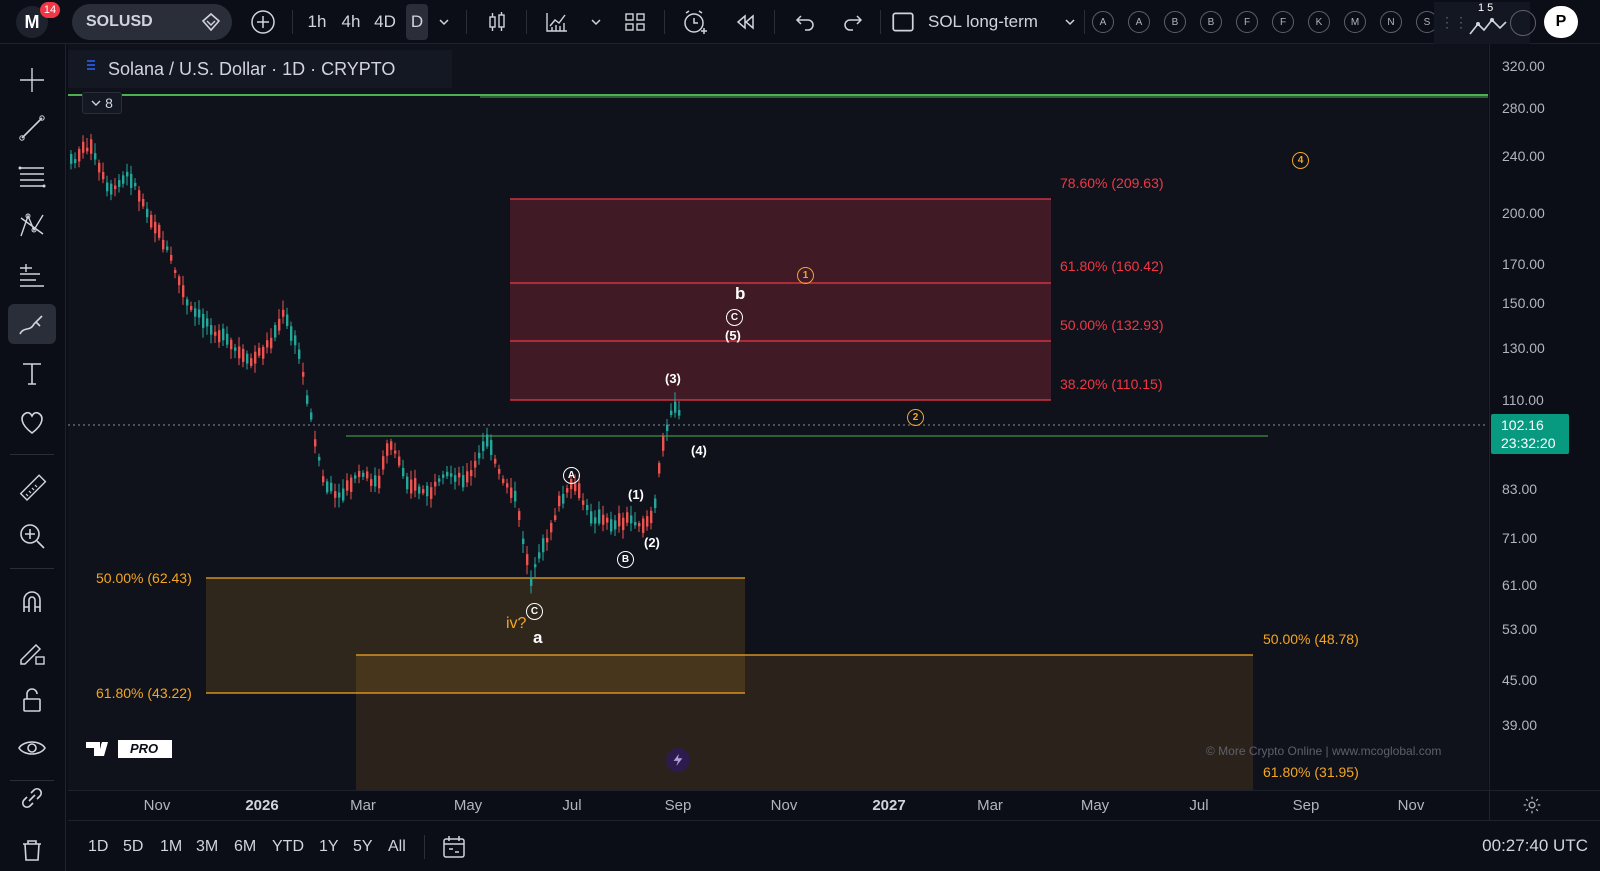  I want to click on wave-label-iv: iv?, so click(516, 624).